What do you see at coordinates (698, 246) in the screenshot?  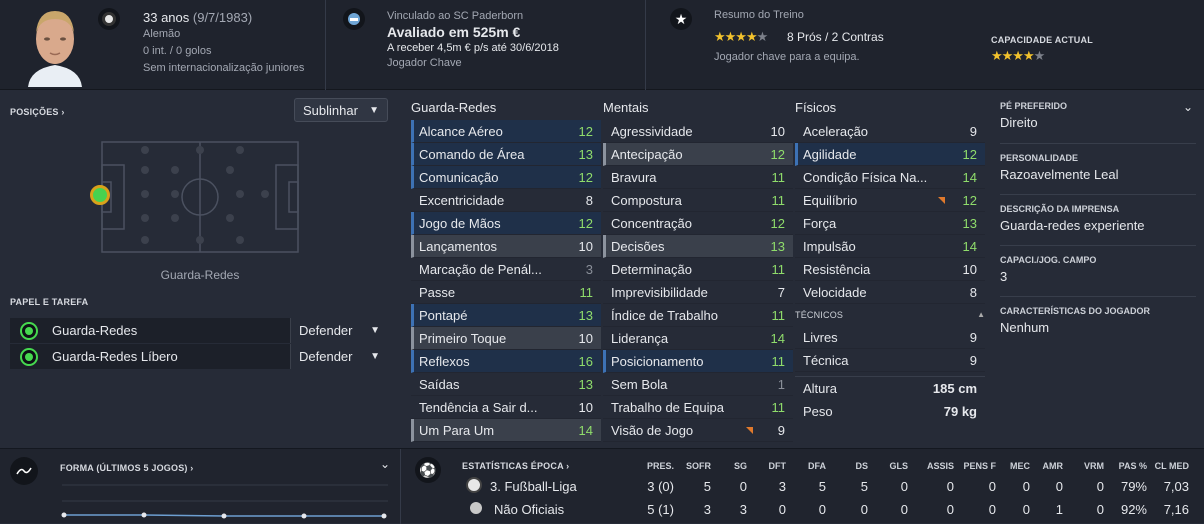 I see `attribute-row: Decisões 13` at bounding box center [698, 246].